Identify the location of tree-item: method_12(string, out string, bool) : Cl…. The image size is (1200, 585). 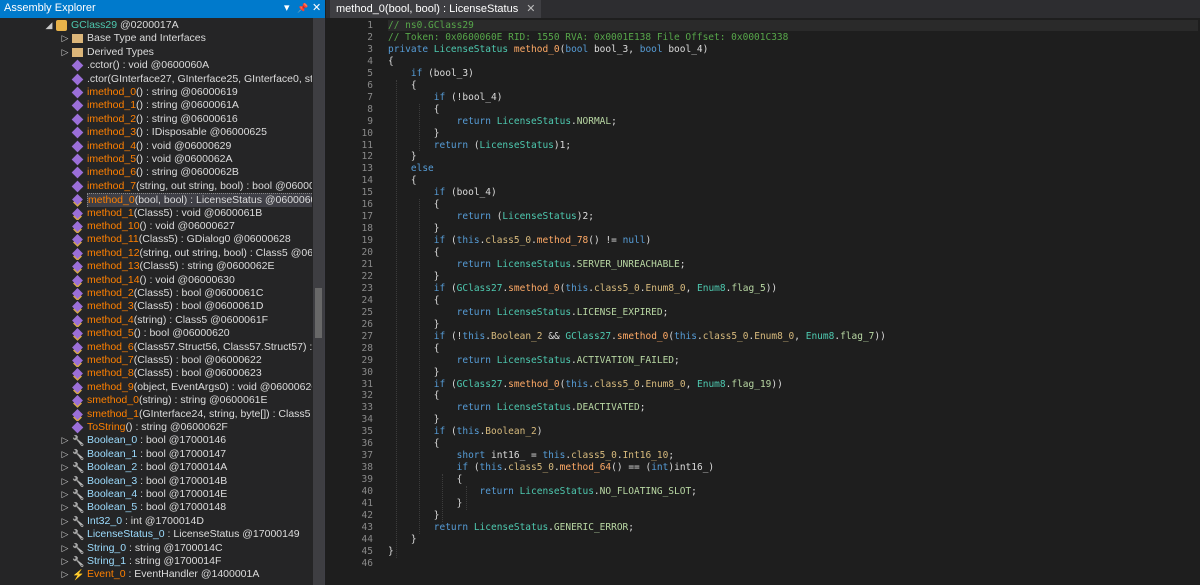
(156, 253).